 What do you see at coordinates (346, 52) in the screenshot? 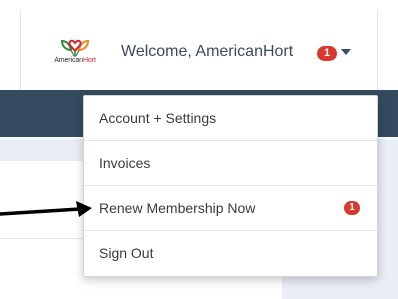
I see `caret-down-icon` at bounding box center [346, 52].